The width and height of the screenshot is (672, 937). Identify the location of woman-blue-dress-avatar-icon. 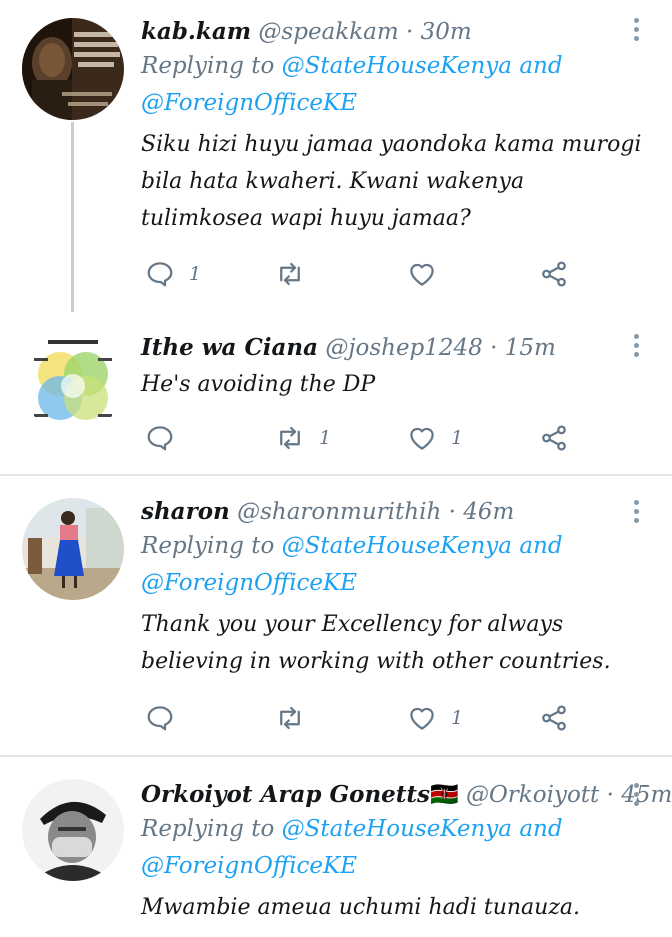
(73, 549).